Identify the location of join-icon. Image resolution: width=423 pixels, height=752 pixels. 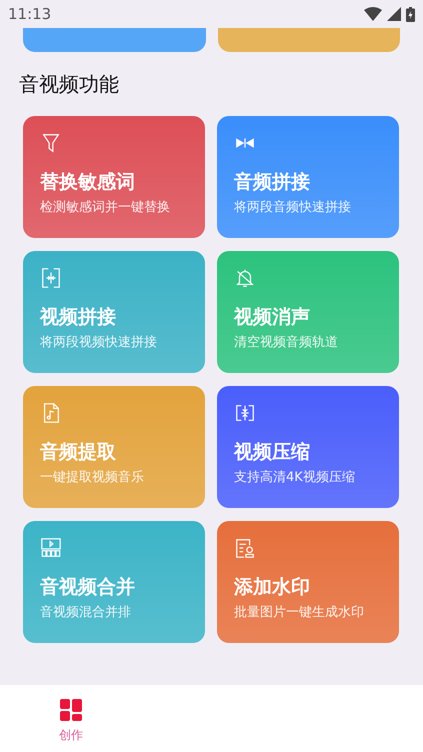
(51, 278).